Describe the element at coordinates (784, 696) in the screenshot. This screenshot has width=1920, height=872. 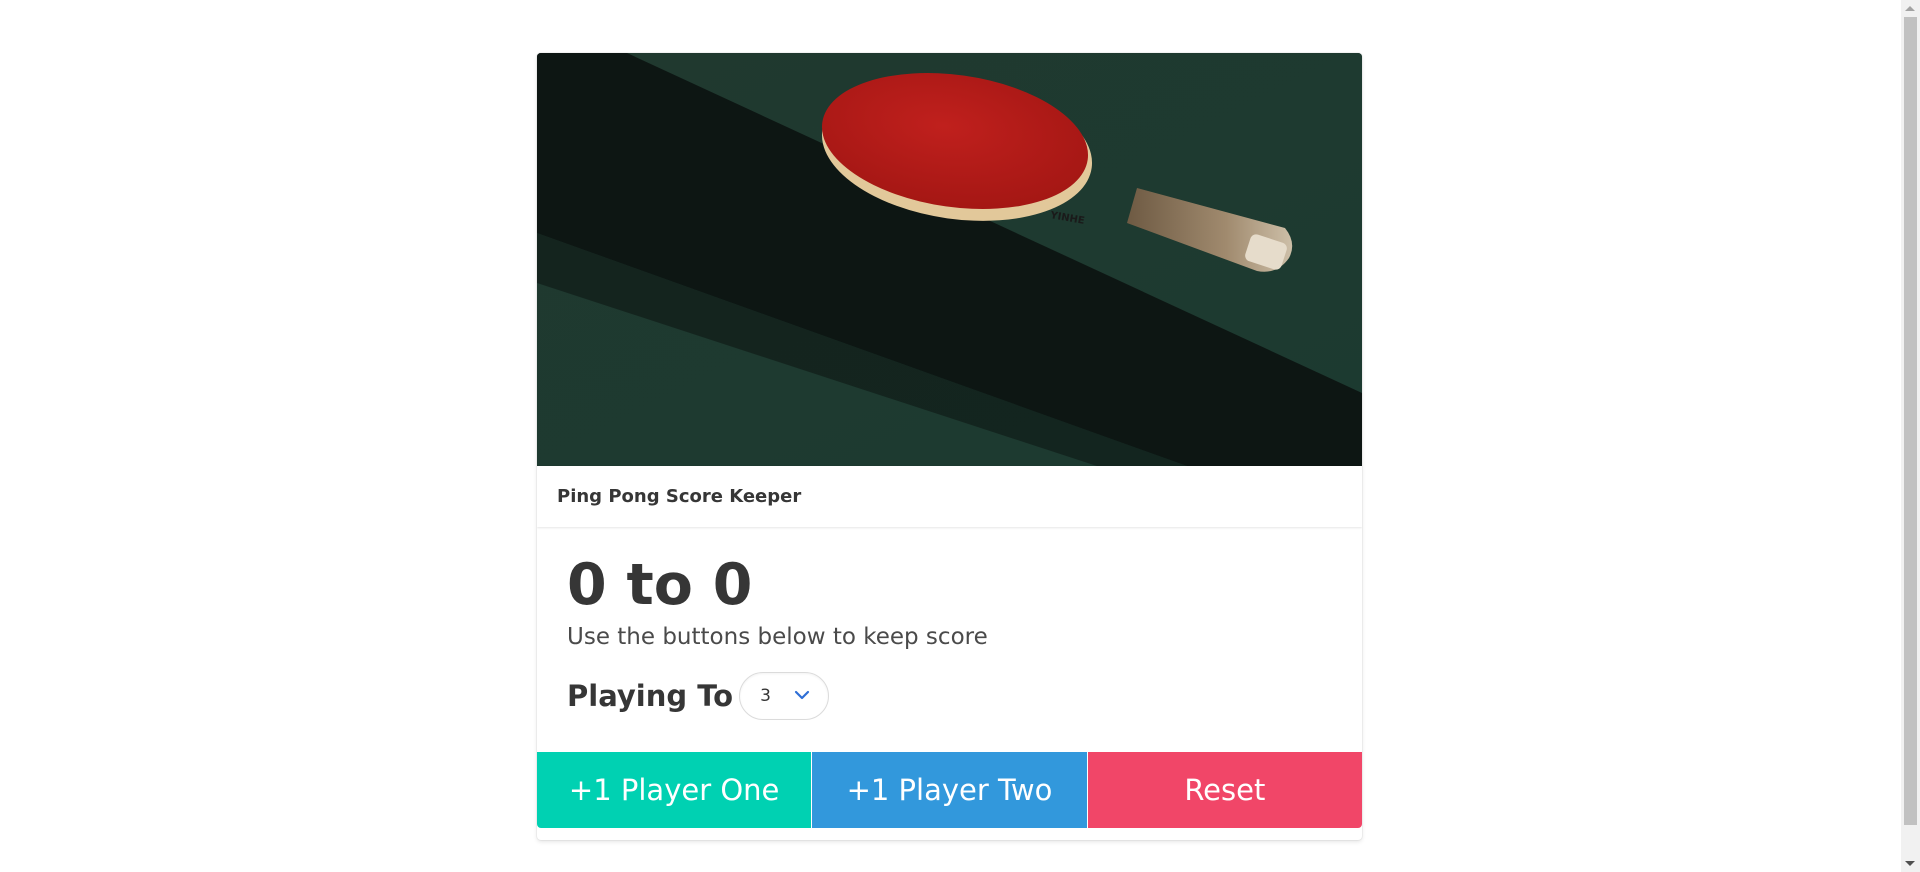
I see `winning-score-select: 3` at that location.